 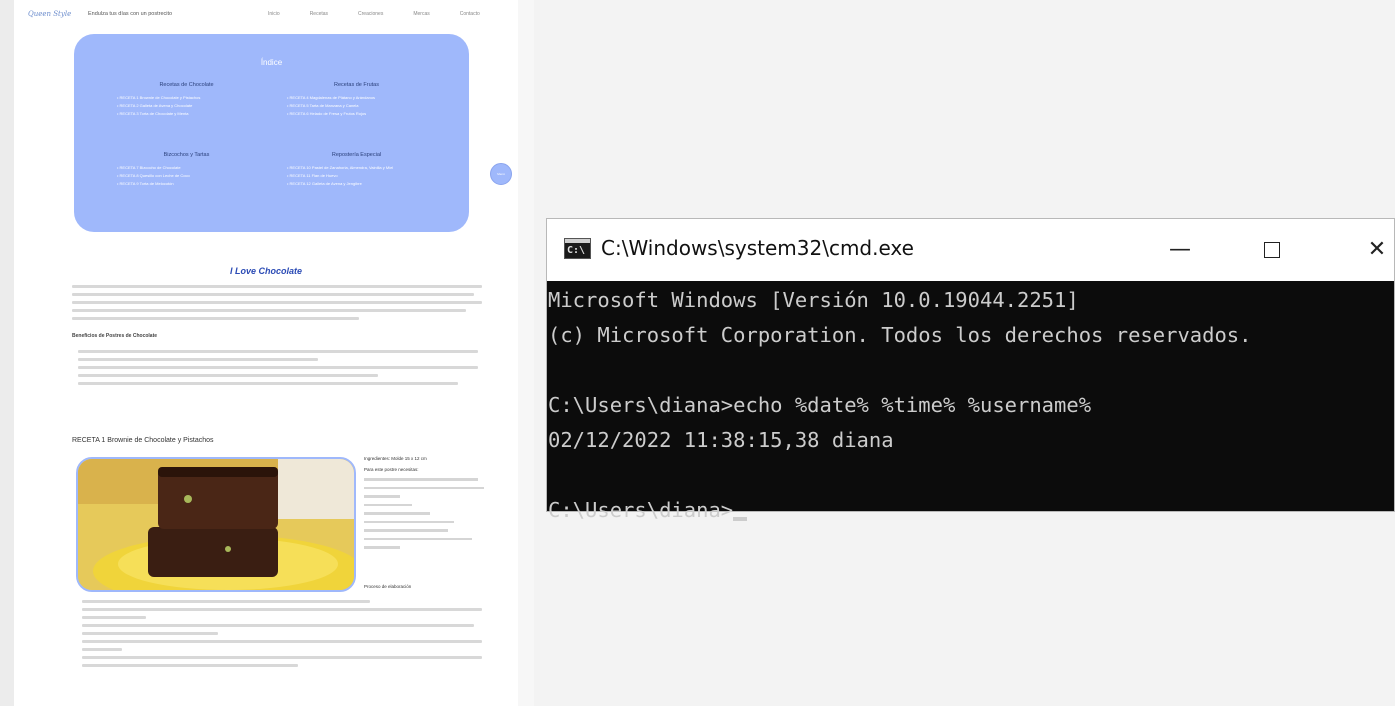 I want to click on index-section-heading: Repostería Especial, so click(x=356, y=155).